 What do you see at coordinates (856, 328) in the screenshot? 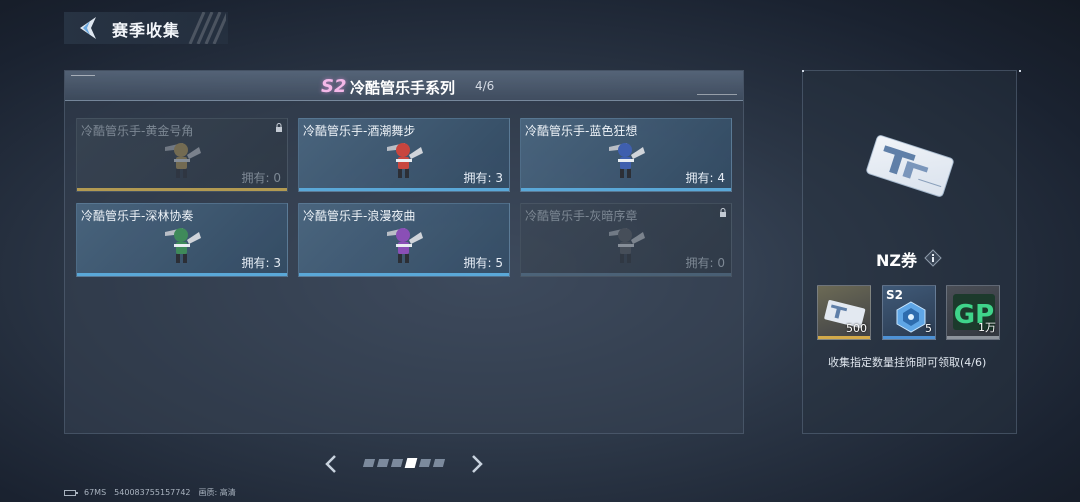
I see `reward-item-quantity: 500` at bounding box center [856, 328].